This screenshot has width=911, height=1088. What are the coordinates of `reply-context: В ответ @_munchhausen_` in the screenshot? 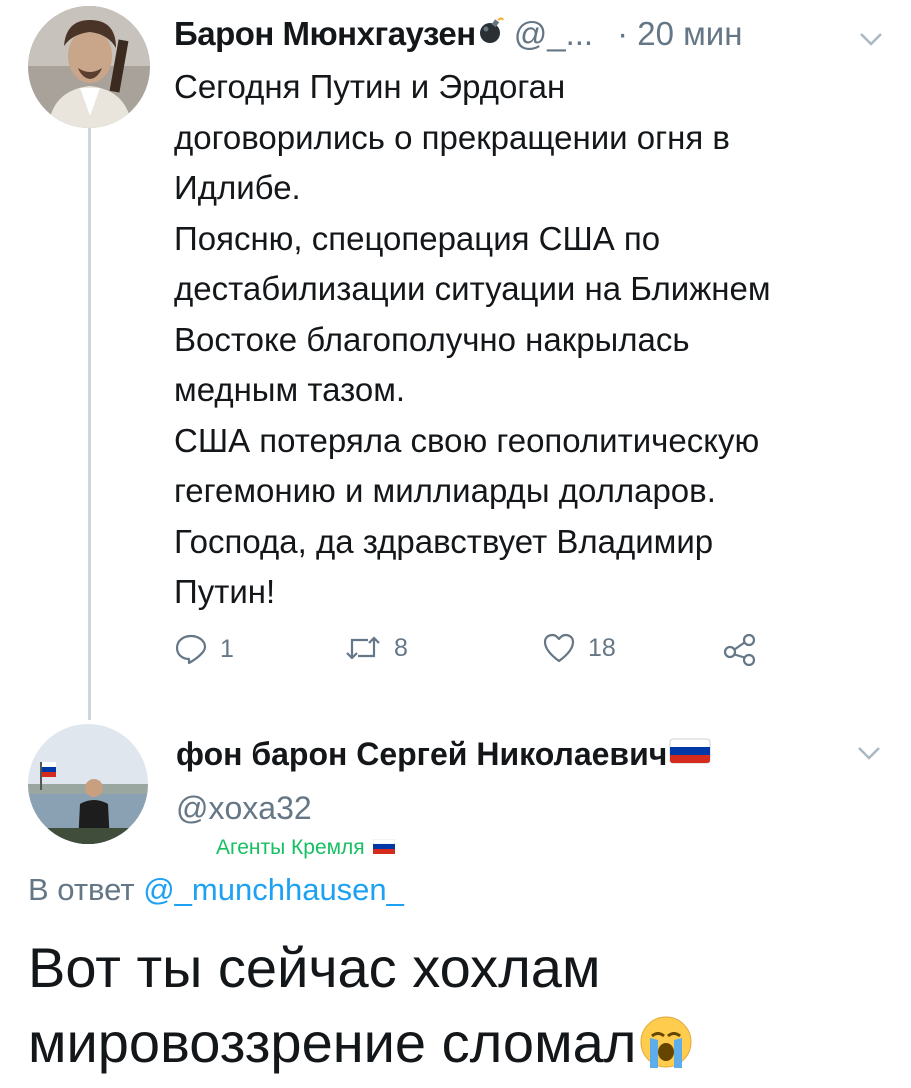 It's located at (216, 890).